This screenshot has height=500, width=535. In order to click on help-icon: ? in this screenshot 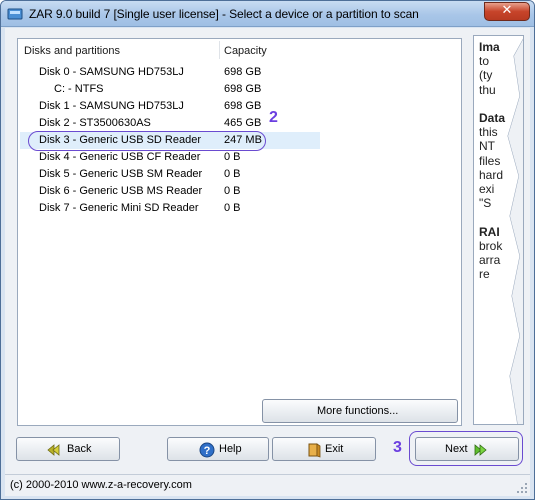, I will do `click(207, 450)`.